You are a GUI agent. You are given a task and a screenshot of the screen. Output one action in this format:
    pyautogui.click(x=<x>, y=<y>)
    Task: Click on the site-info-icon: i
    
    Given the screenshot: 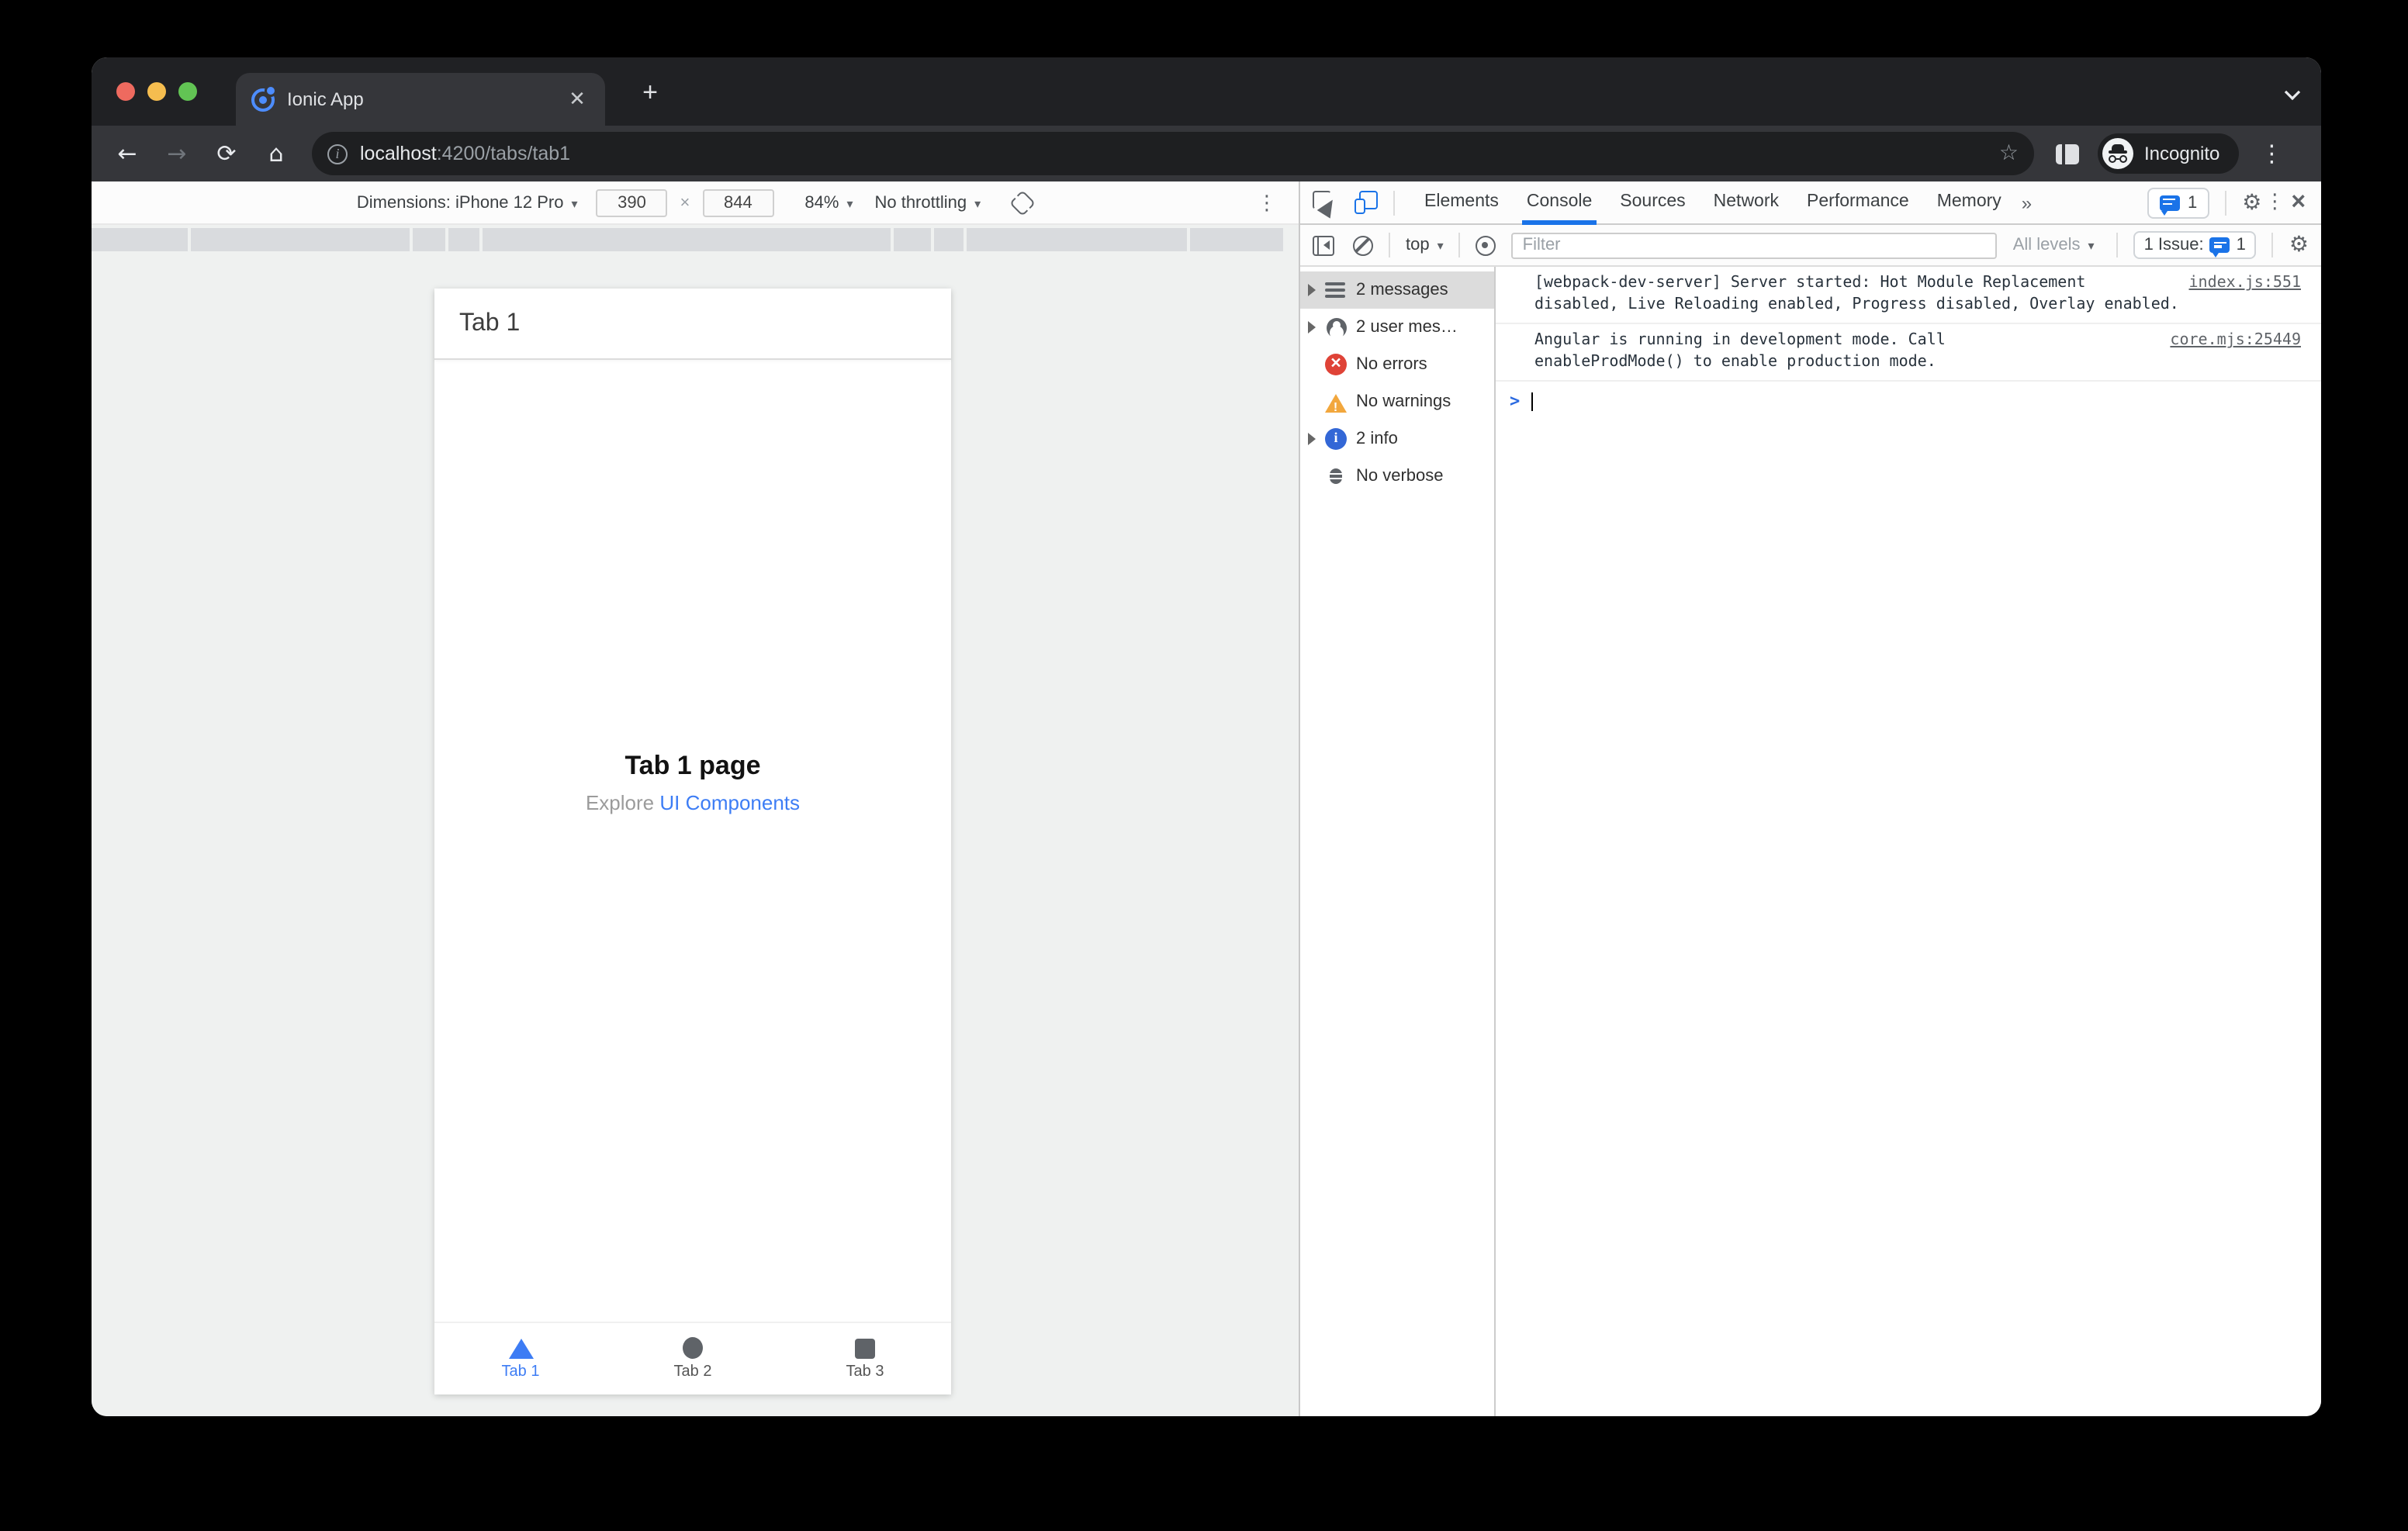 What is the action you would take?
    pyautogui.click(x=337, y=153)
    